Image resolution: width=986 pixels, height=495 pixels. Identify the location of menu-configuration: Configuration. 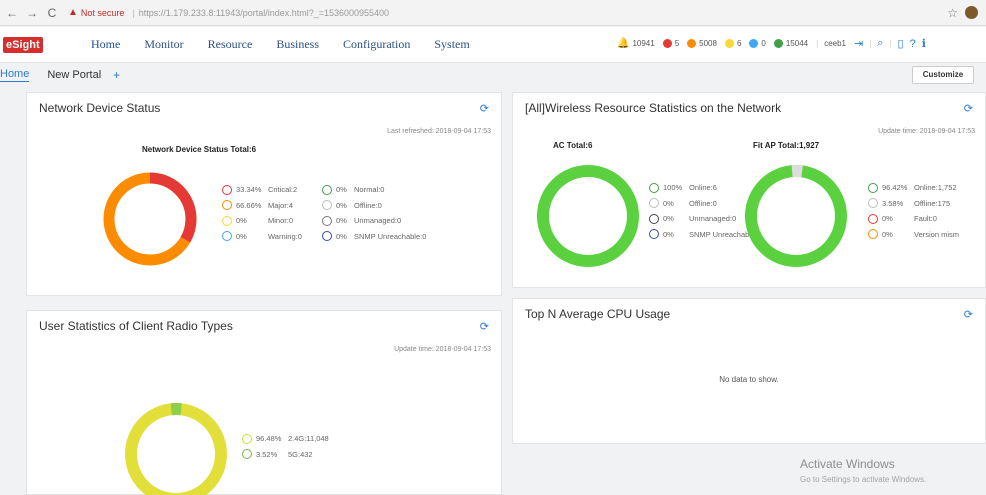
(376, 44).